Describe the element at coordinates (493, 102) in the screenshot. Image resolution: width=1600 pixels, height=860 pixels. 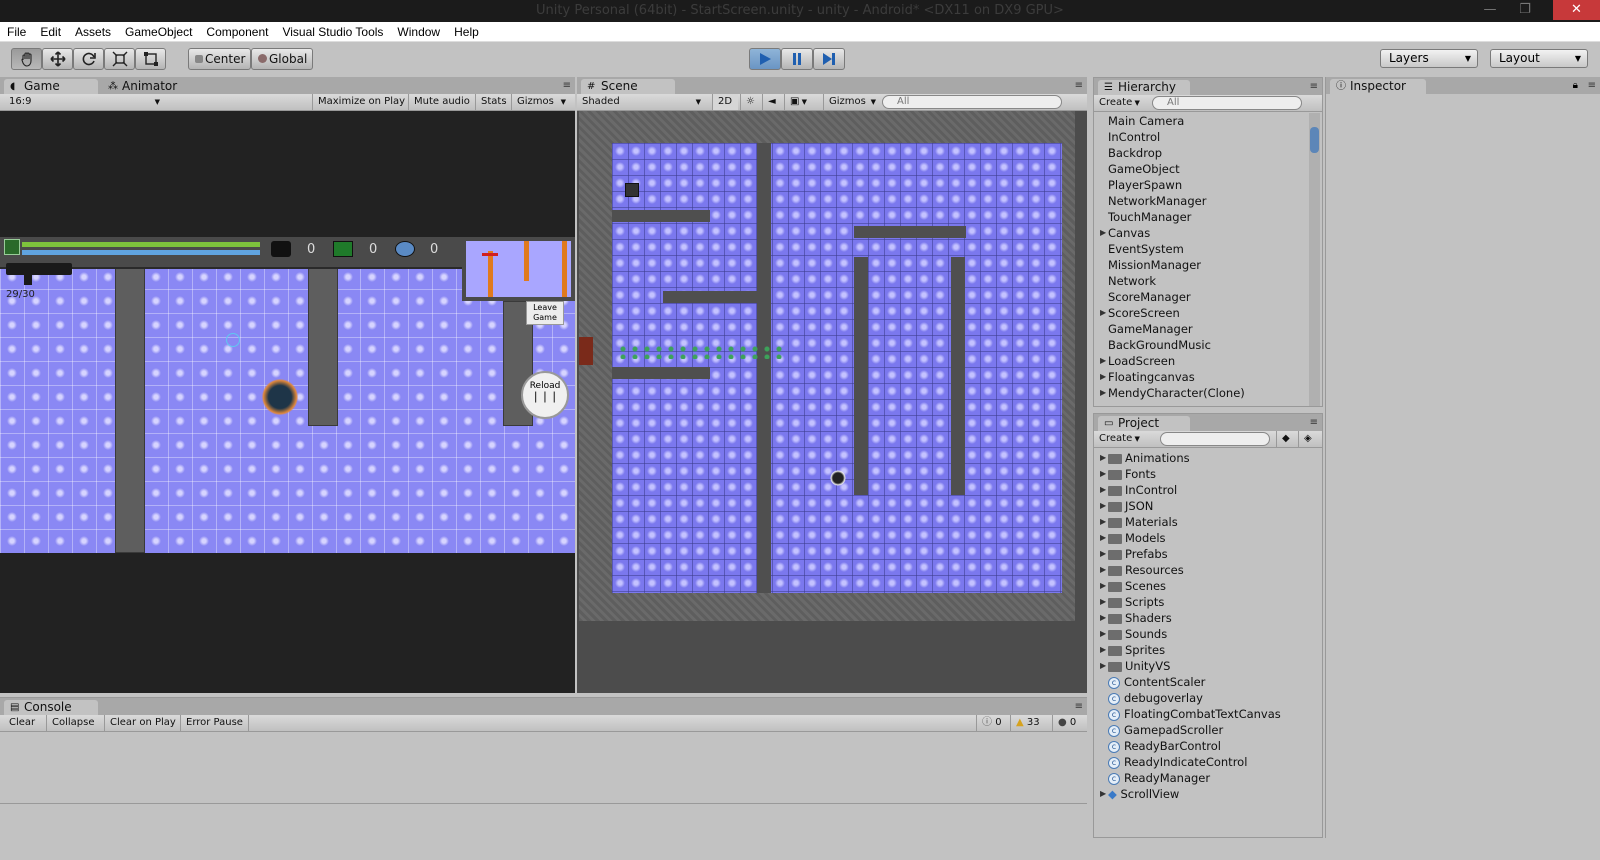
I see `stats-toggle: Stats` at that location.